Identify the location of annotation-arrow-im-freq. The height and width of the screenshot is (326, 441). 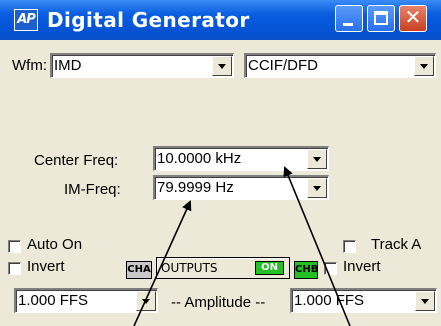
(162, 263).